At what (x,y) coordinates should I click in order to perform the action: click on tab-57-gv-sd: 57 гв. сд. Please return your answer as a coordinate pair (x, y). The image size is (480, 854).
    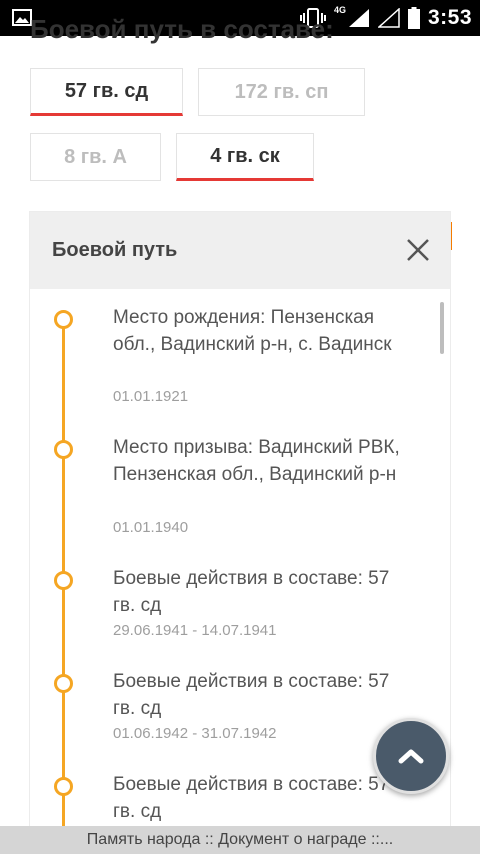
    Looking at the image, I should click on (106, 92).